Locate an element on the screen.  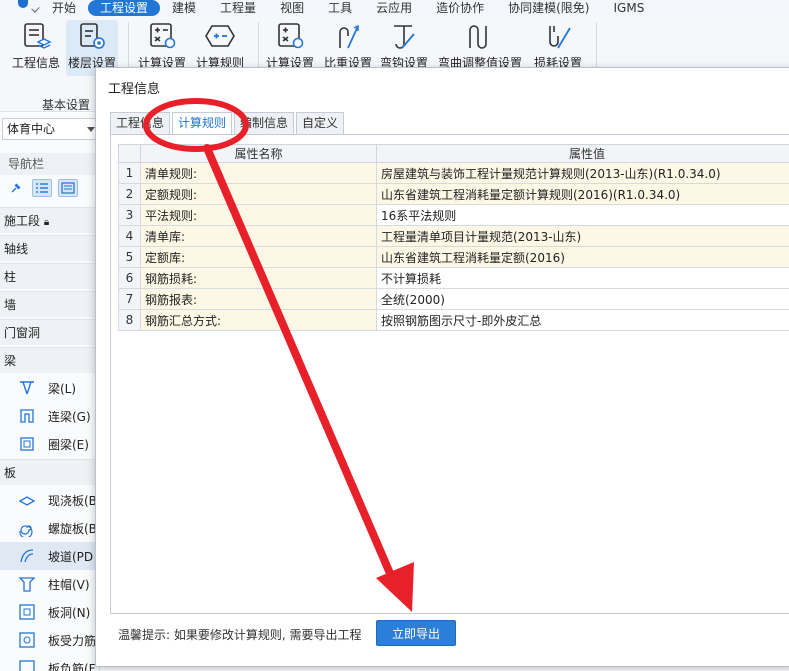
table-row: 6 钢筋损耗: 不计算损耗 is located at coordinates (453, 278).